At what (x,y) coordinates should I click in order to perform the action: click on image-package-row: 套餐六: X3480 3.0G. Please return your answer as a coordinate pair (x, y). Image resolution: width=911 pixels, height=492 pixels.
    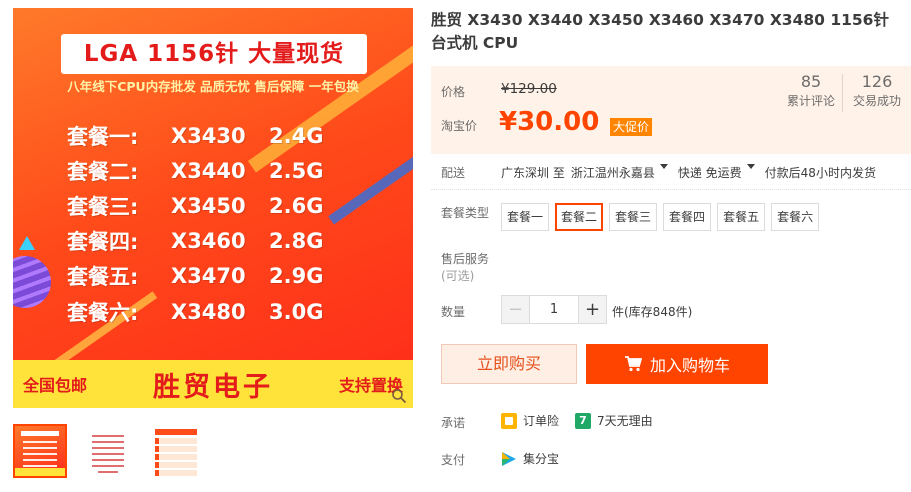
    Looking at the image, I should click on (203, 311).